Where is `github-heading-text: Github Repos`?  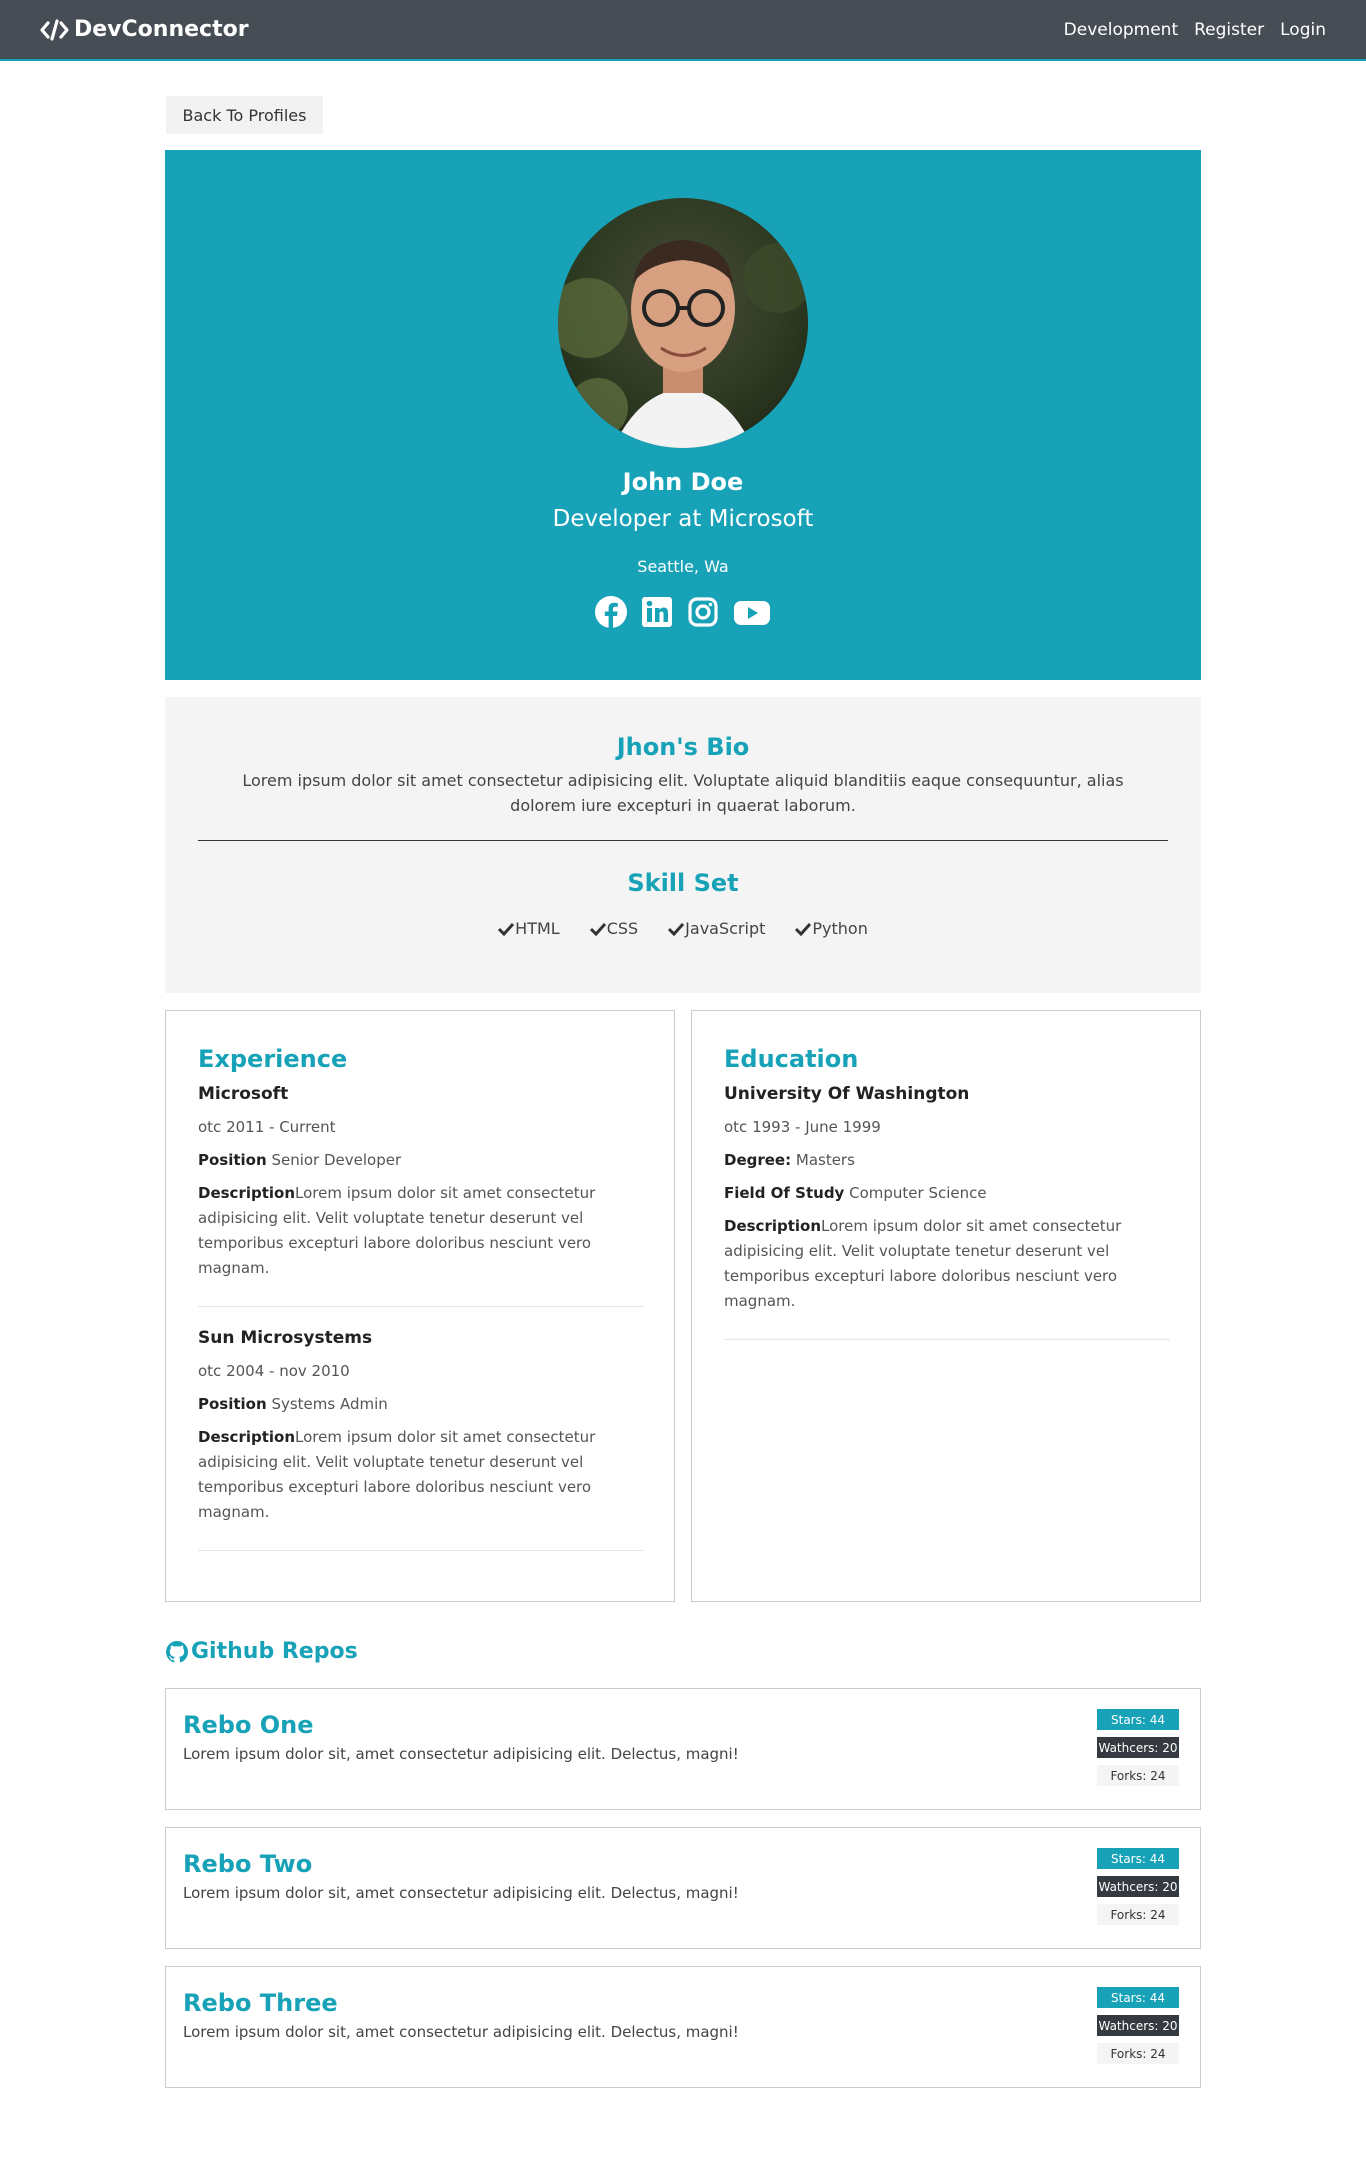
github-heading-text: Github Repos is located at coordinates (274, 1651).